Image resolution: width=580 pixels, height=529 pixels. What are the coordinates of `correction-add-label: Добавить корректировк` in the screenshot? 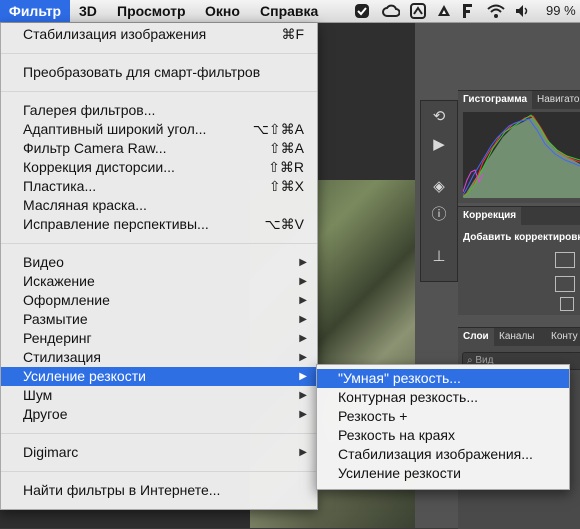 It's located at (521, 237).